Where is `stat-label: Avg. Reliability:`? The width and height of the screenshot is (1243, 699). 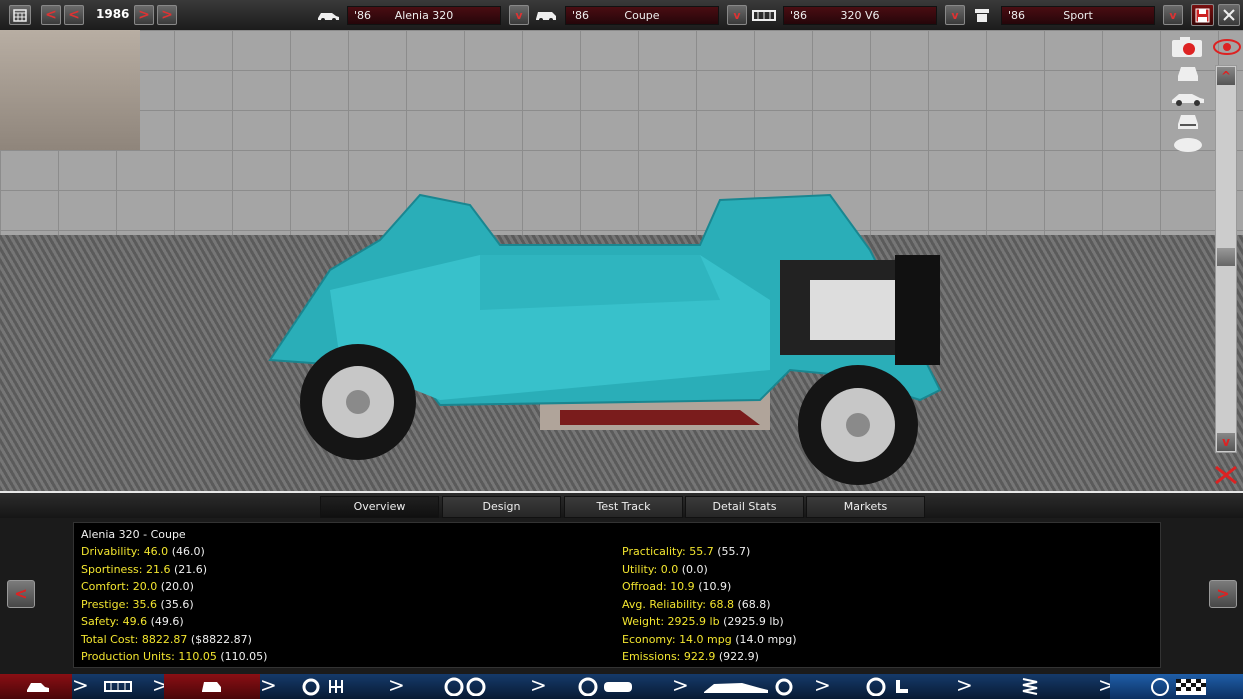 stat-label: Avg. Reliability: is located at coordinates (664, 604).